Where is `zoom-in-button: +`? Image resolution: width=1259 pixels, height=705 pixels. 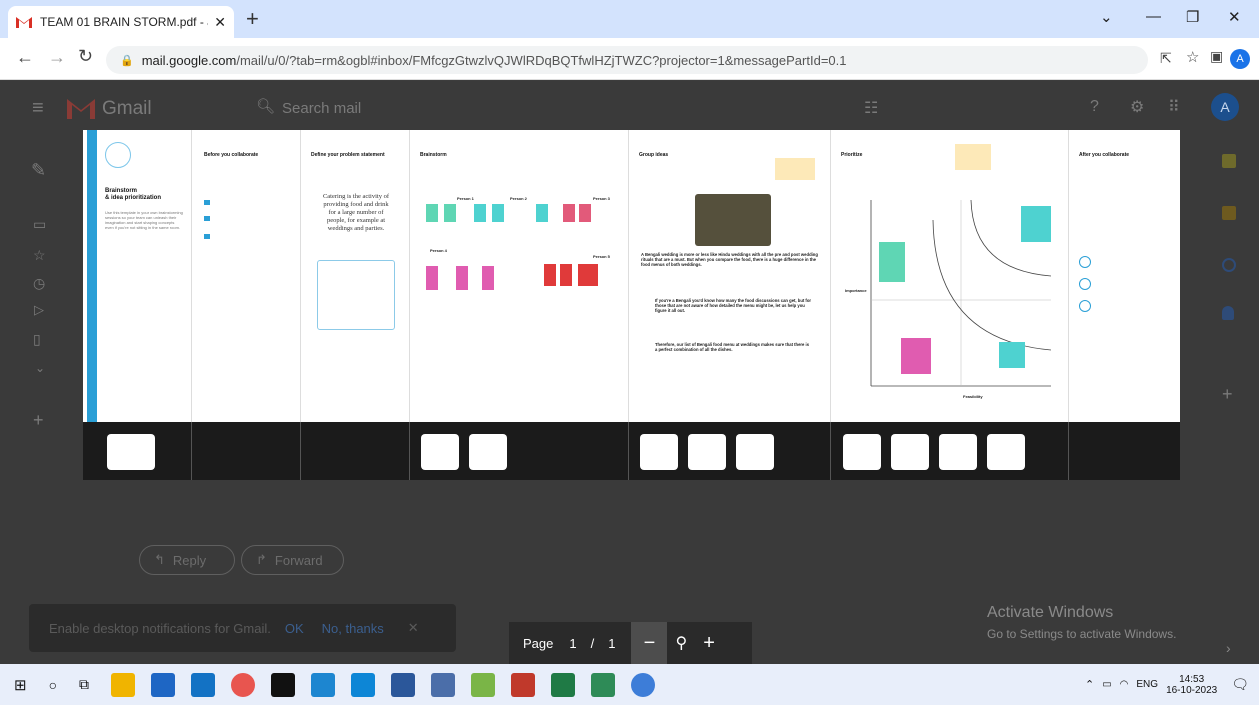 zoom-in-button: + is located at coordinates (709, 643).